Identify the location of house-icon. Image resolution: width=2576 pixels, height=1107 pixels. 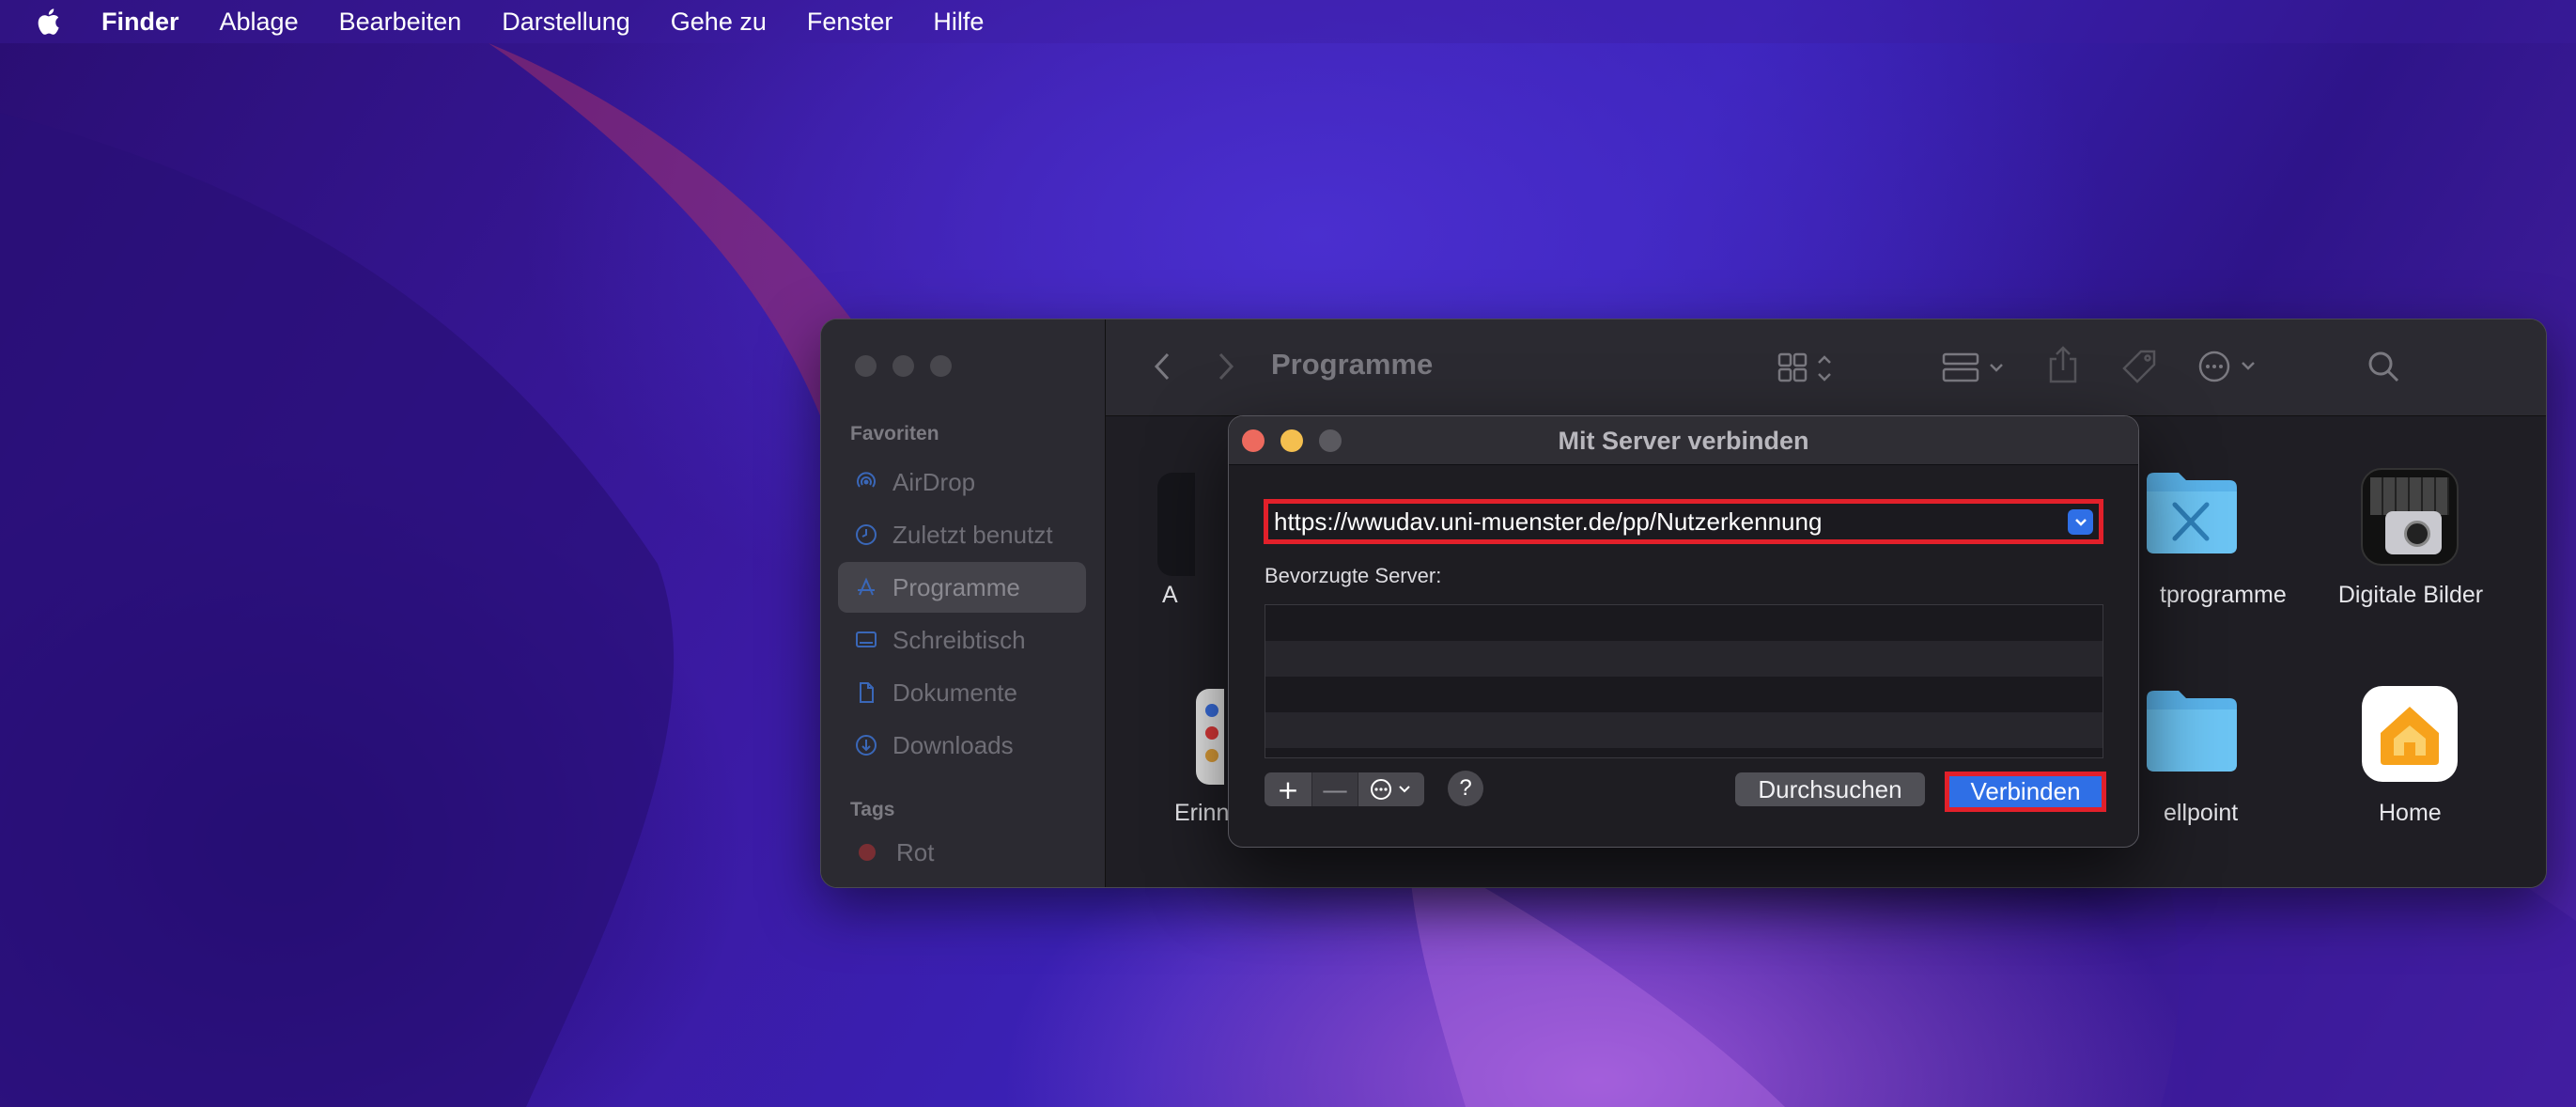
(2410, 736).